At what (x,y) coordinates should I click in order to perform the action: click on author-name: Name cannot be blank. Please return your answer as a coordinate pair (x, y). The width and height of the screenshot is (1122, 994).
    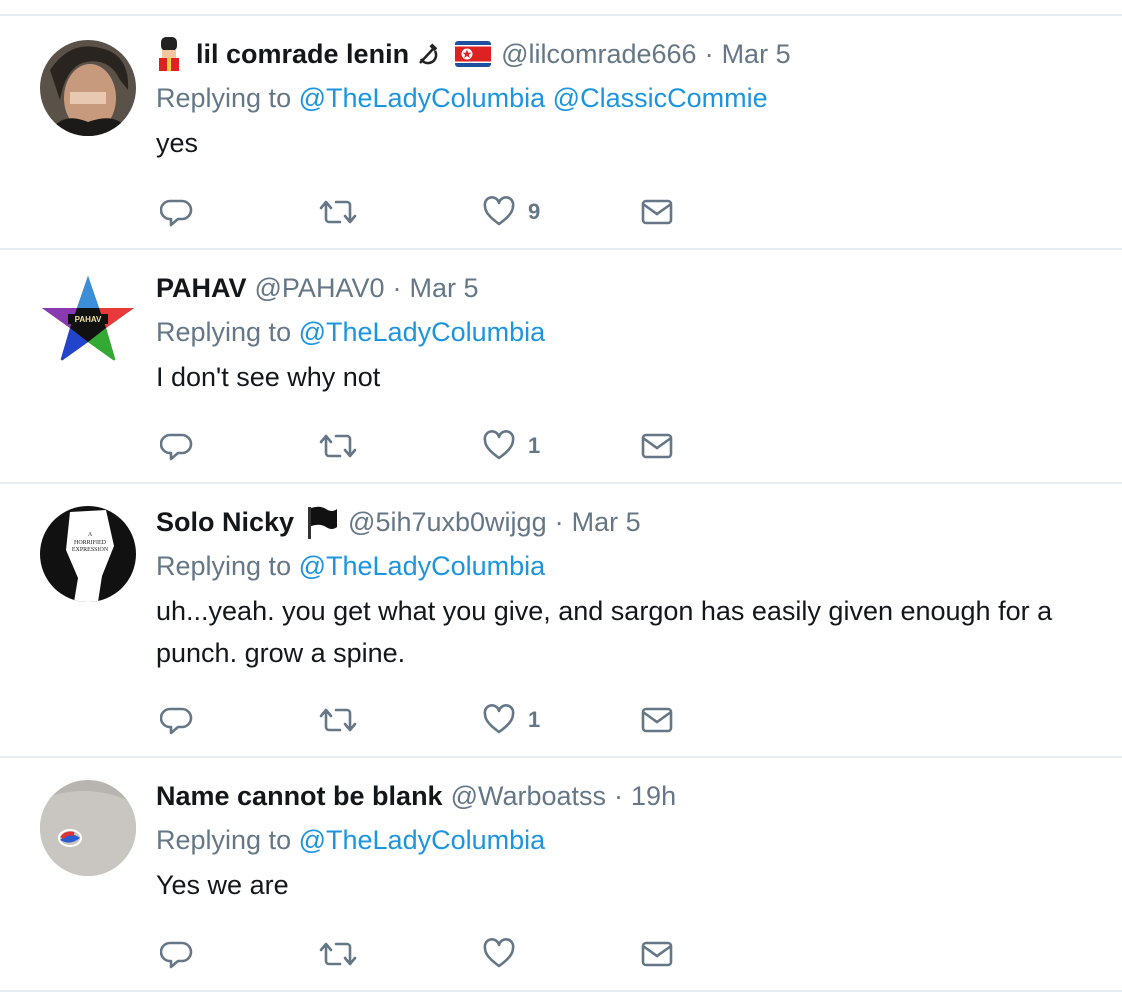
    Looking at the image, I should click on (299, 796).